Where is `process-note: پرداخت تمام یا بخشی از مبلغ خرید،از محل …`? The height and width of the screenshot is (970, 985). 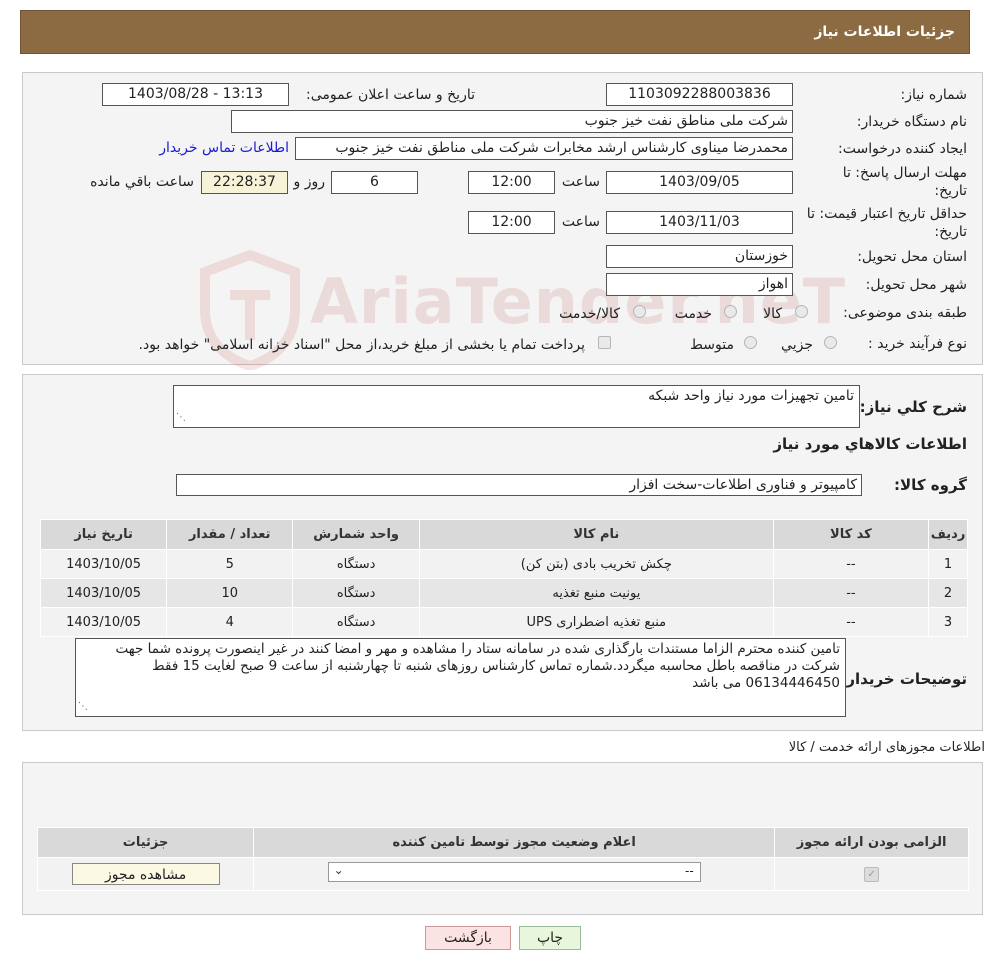 process-note: پرداخت تمام یا بخشی از مبلغ خرید،از محل … is located at coordinates (361, 345).